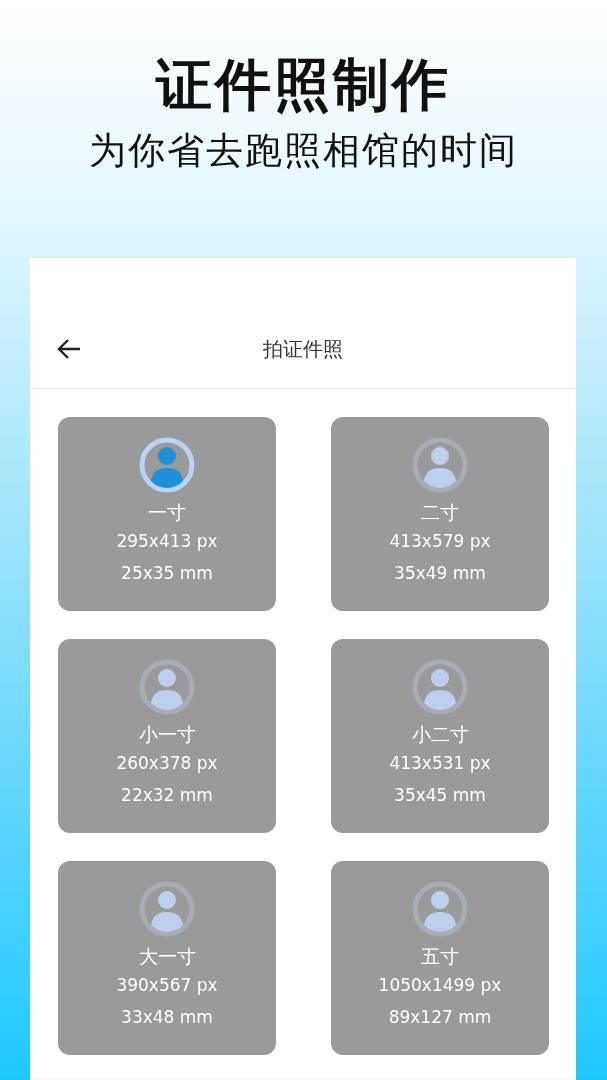 The image size is (607, 1080). I want to click on photo-size-card: 二寸 413x579 px 35x49 mm, so click(440, 514).